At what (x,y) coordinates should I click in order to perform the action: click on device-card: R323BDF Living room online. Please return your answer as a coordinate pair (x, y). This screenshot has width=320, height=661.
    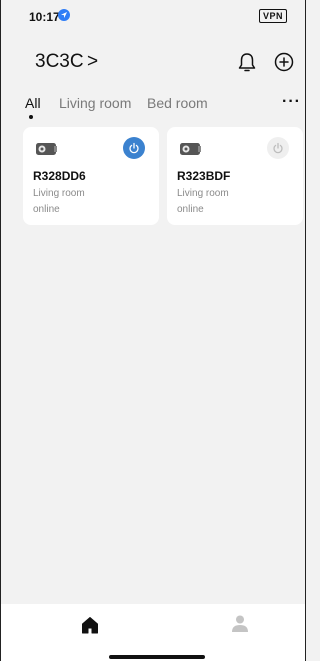
    Looking at the image, I should click on (235, 176).